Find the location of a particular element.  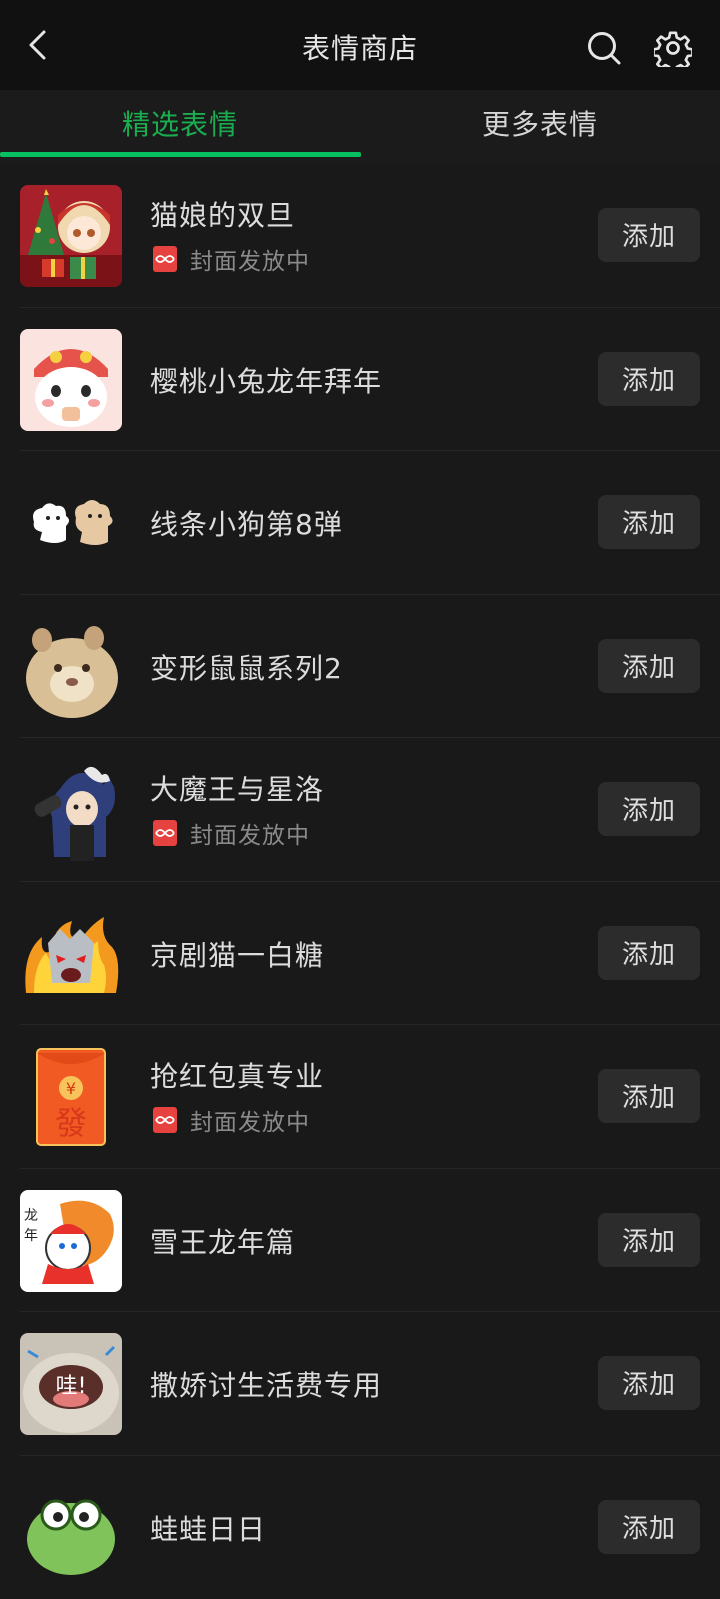

list-item: 龙 年 雪王龙年篇 添加 is located at coordinates (360, 1241).